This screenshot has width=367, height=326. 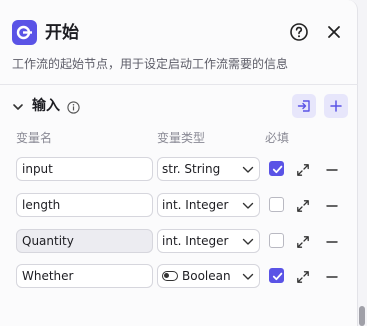 I want to click on node-description: 工作流的起始节点，用于设定启动工作流需要的信息, so click(x=150, y=64).